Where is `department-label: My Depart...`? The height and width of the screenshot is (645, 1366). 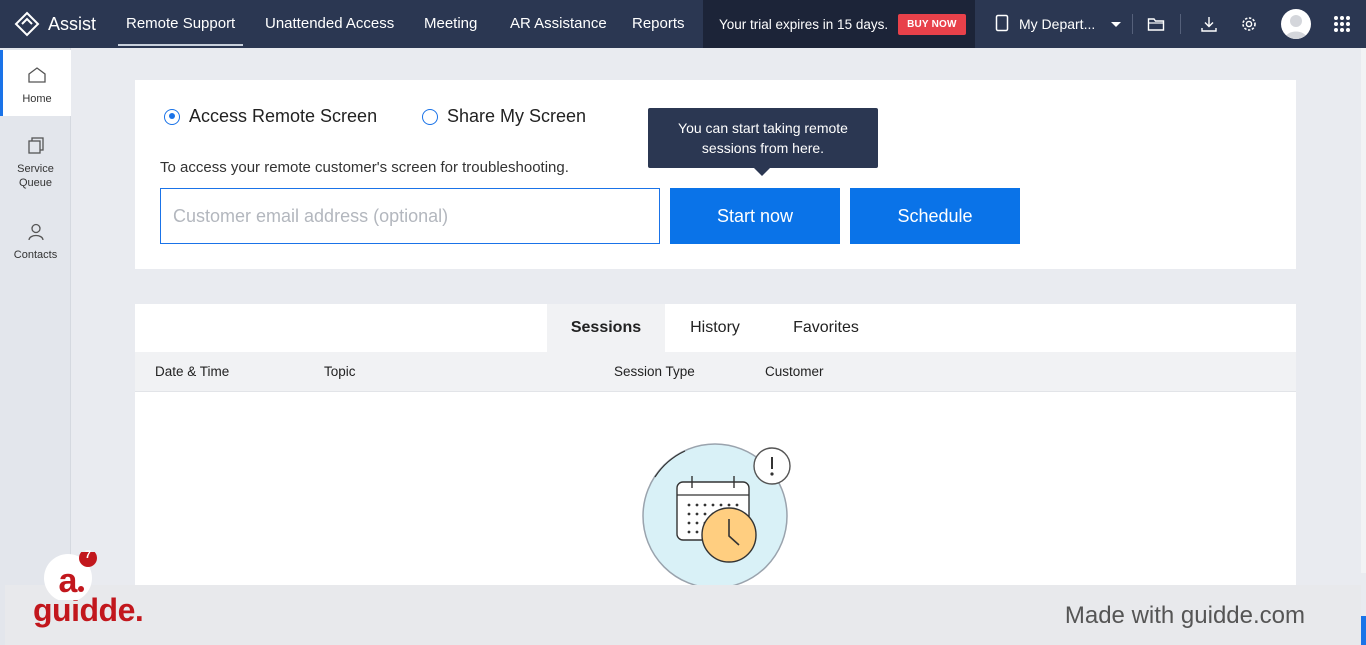
department-label: My Depart... is located at coordinates (1057, 24).